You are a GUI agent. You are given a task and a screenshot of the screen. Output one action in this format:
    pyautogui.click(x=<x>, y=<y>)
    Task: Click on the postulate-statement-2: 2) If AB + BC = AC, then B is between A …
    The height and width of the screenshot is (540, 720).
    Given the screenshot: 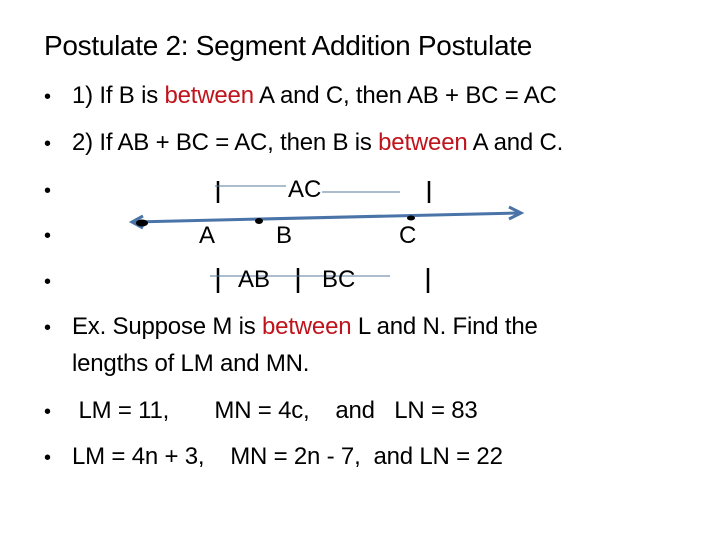 What is the action you would take?
    pyautogui.click(x=317, y=143)
    